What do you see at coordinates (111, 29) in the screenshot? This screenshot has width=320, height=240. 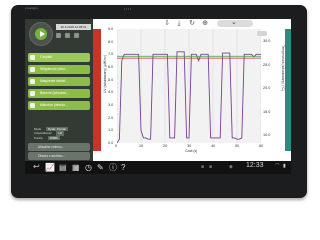 I see `y-left-tick-label: 9.0` at bounding box center [111, 29].